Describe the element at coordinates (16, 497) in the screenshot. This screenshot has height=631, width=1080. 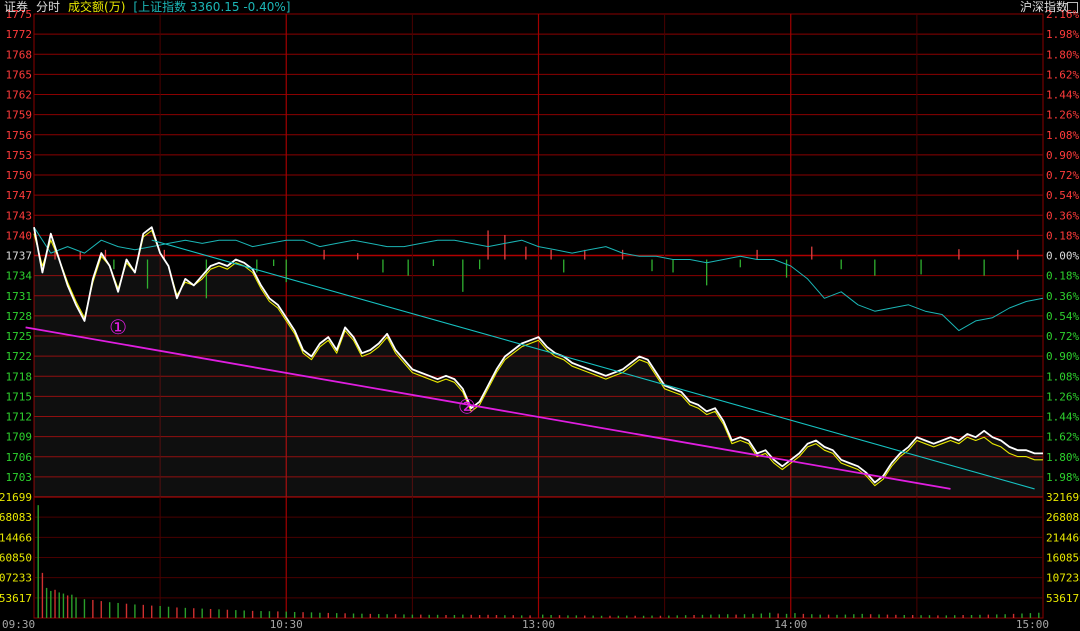
I see `volume-tick-left: 321699` at that location.